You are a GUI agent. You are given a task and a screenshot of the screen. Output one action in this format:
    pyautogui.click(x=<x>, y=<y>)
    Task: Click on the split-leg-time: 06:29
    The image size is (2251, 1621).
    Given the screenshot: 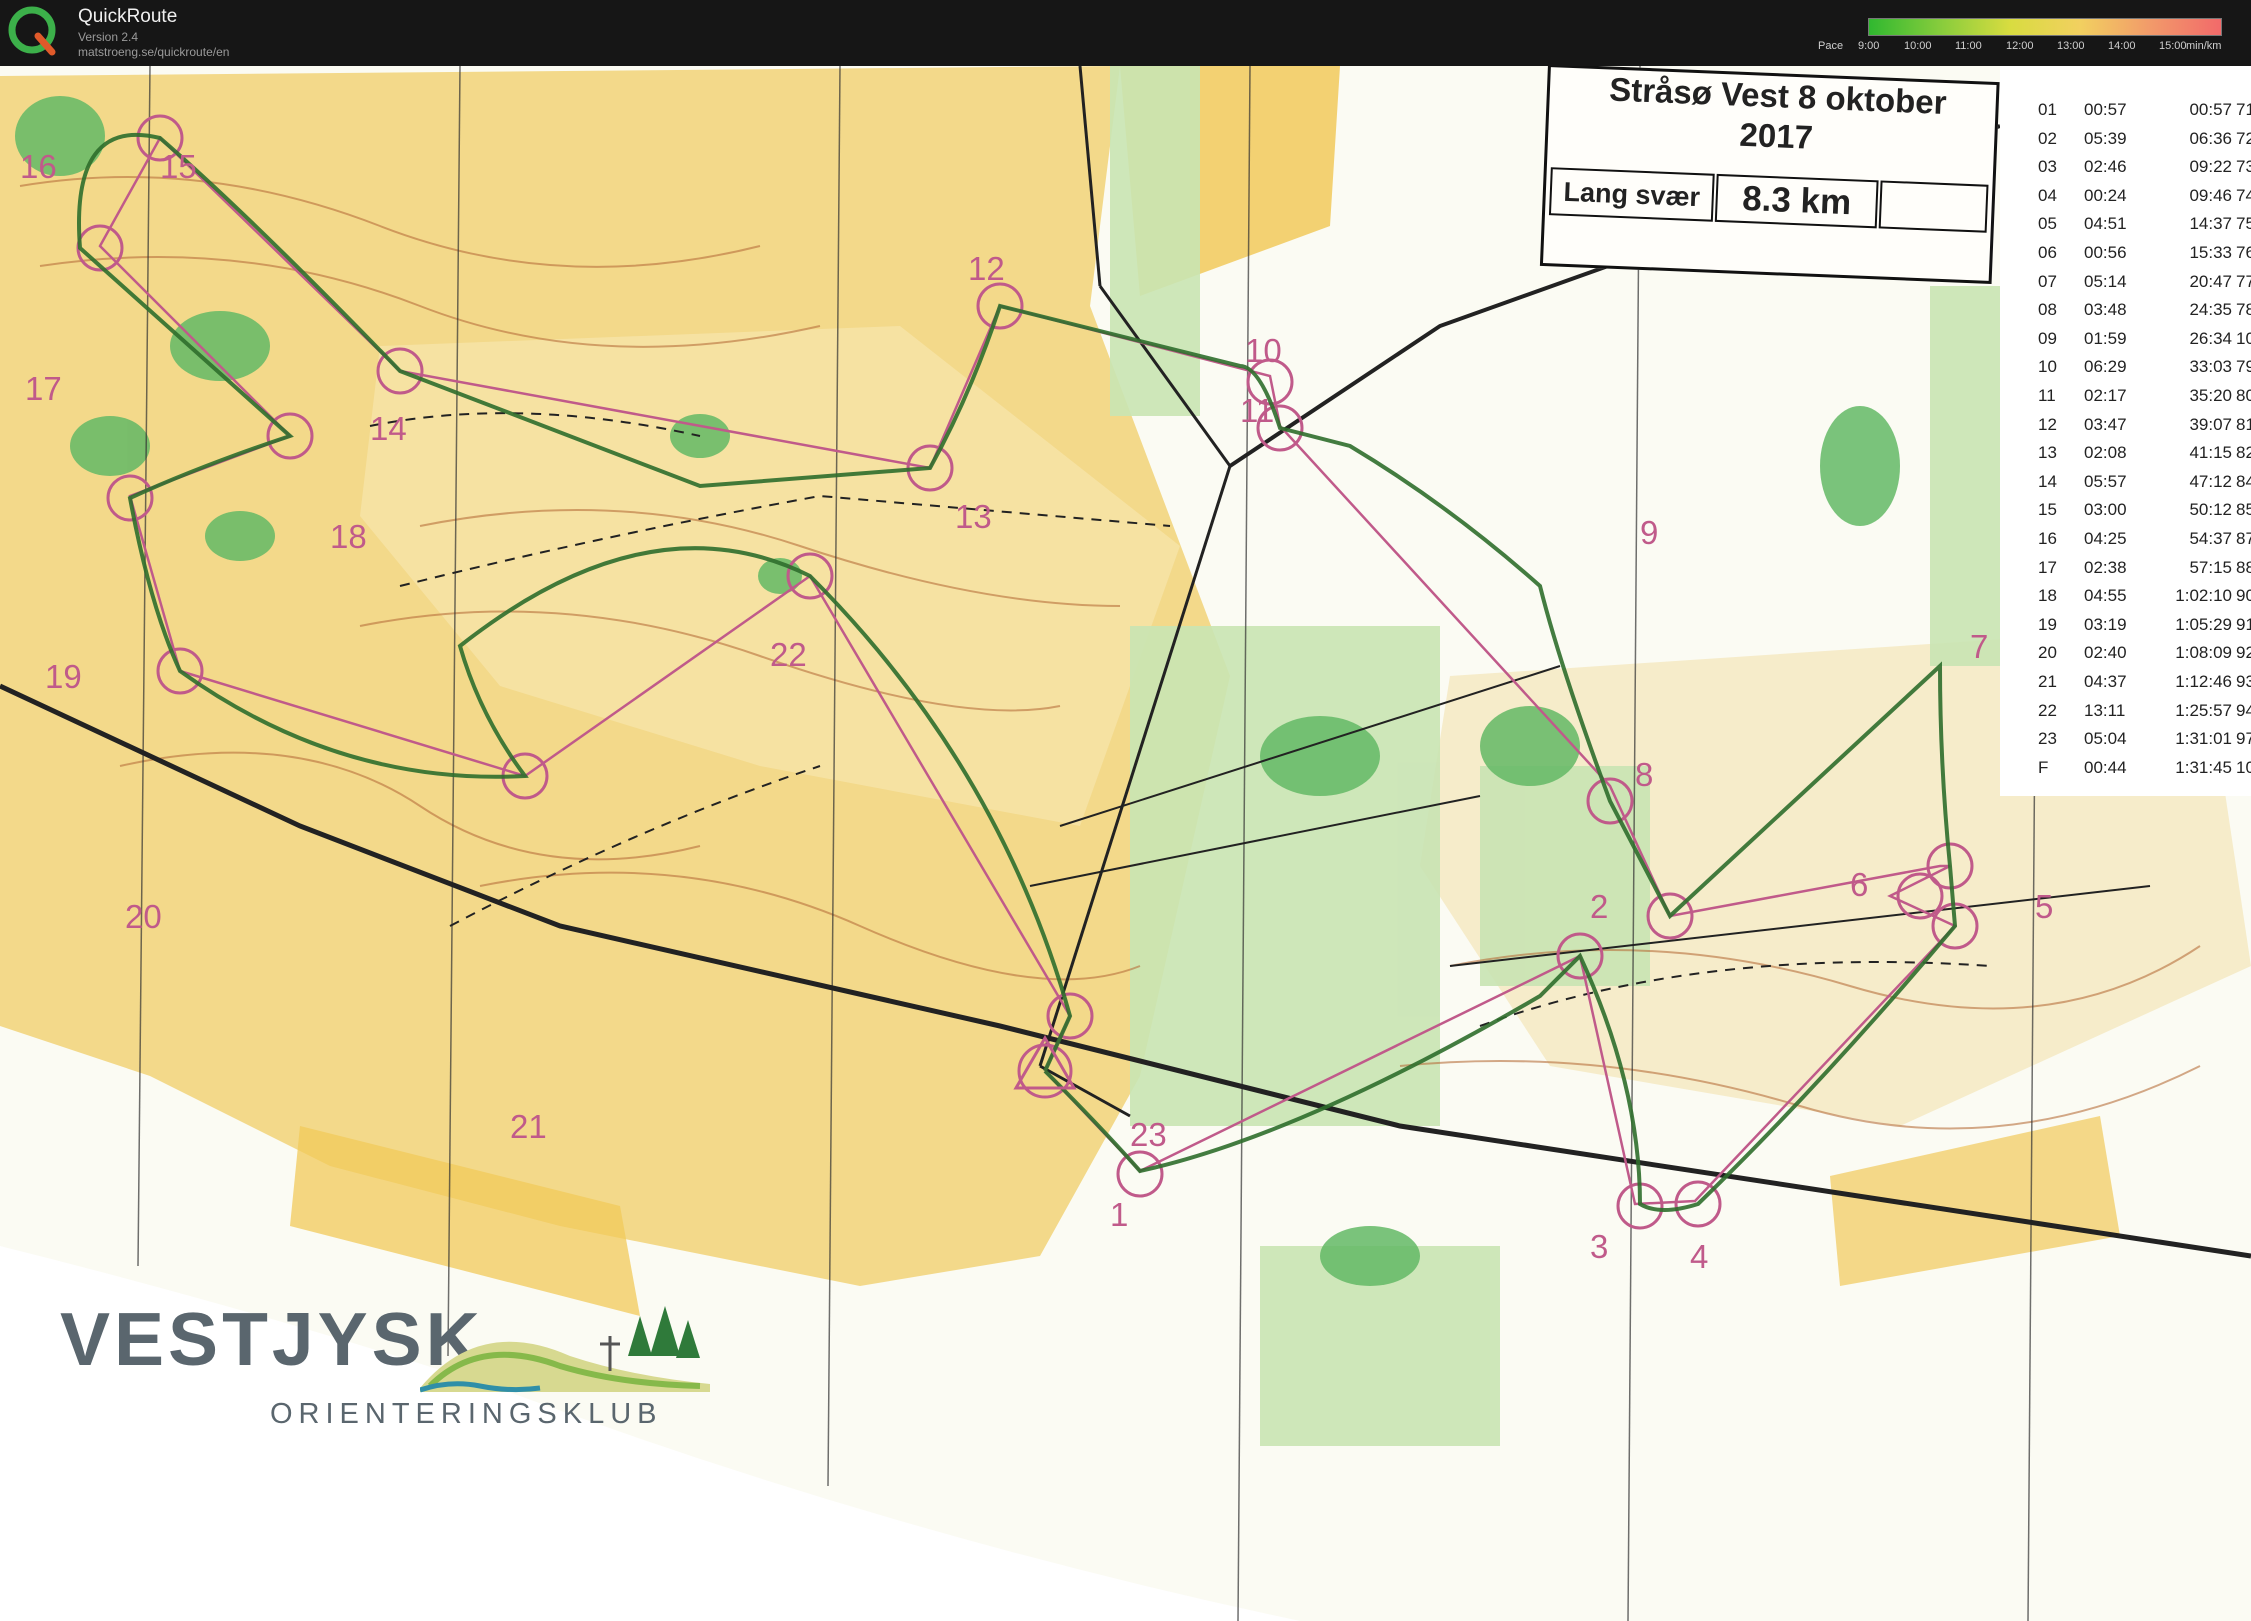 What is the action you would take?
    pyautogui.click(x=2105, y=367)
    